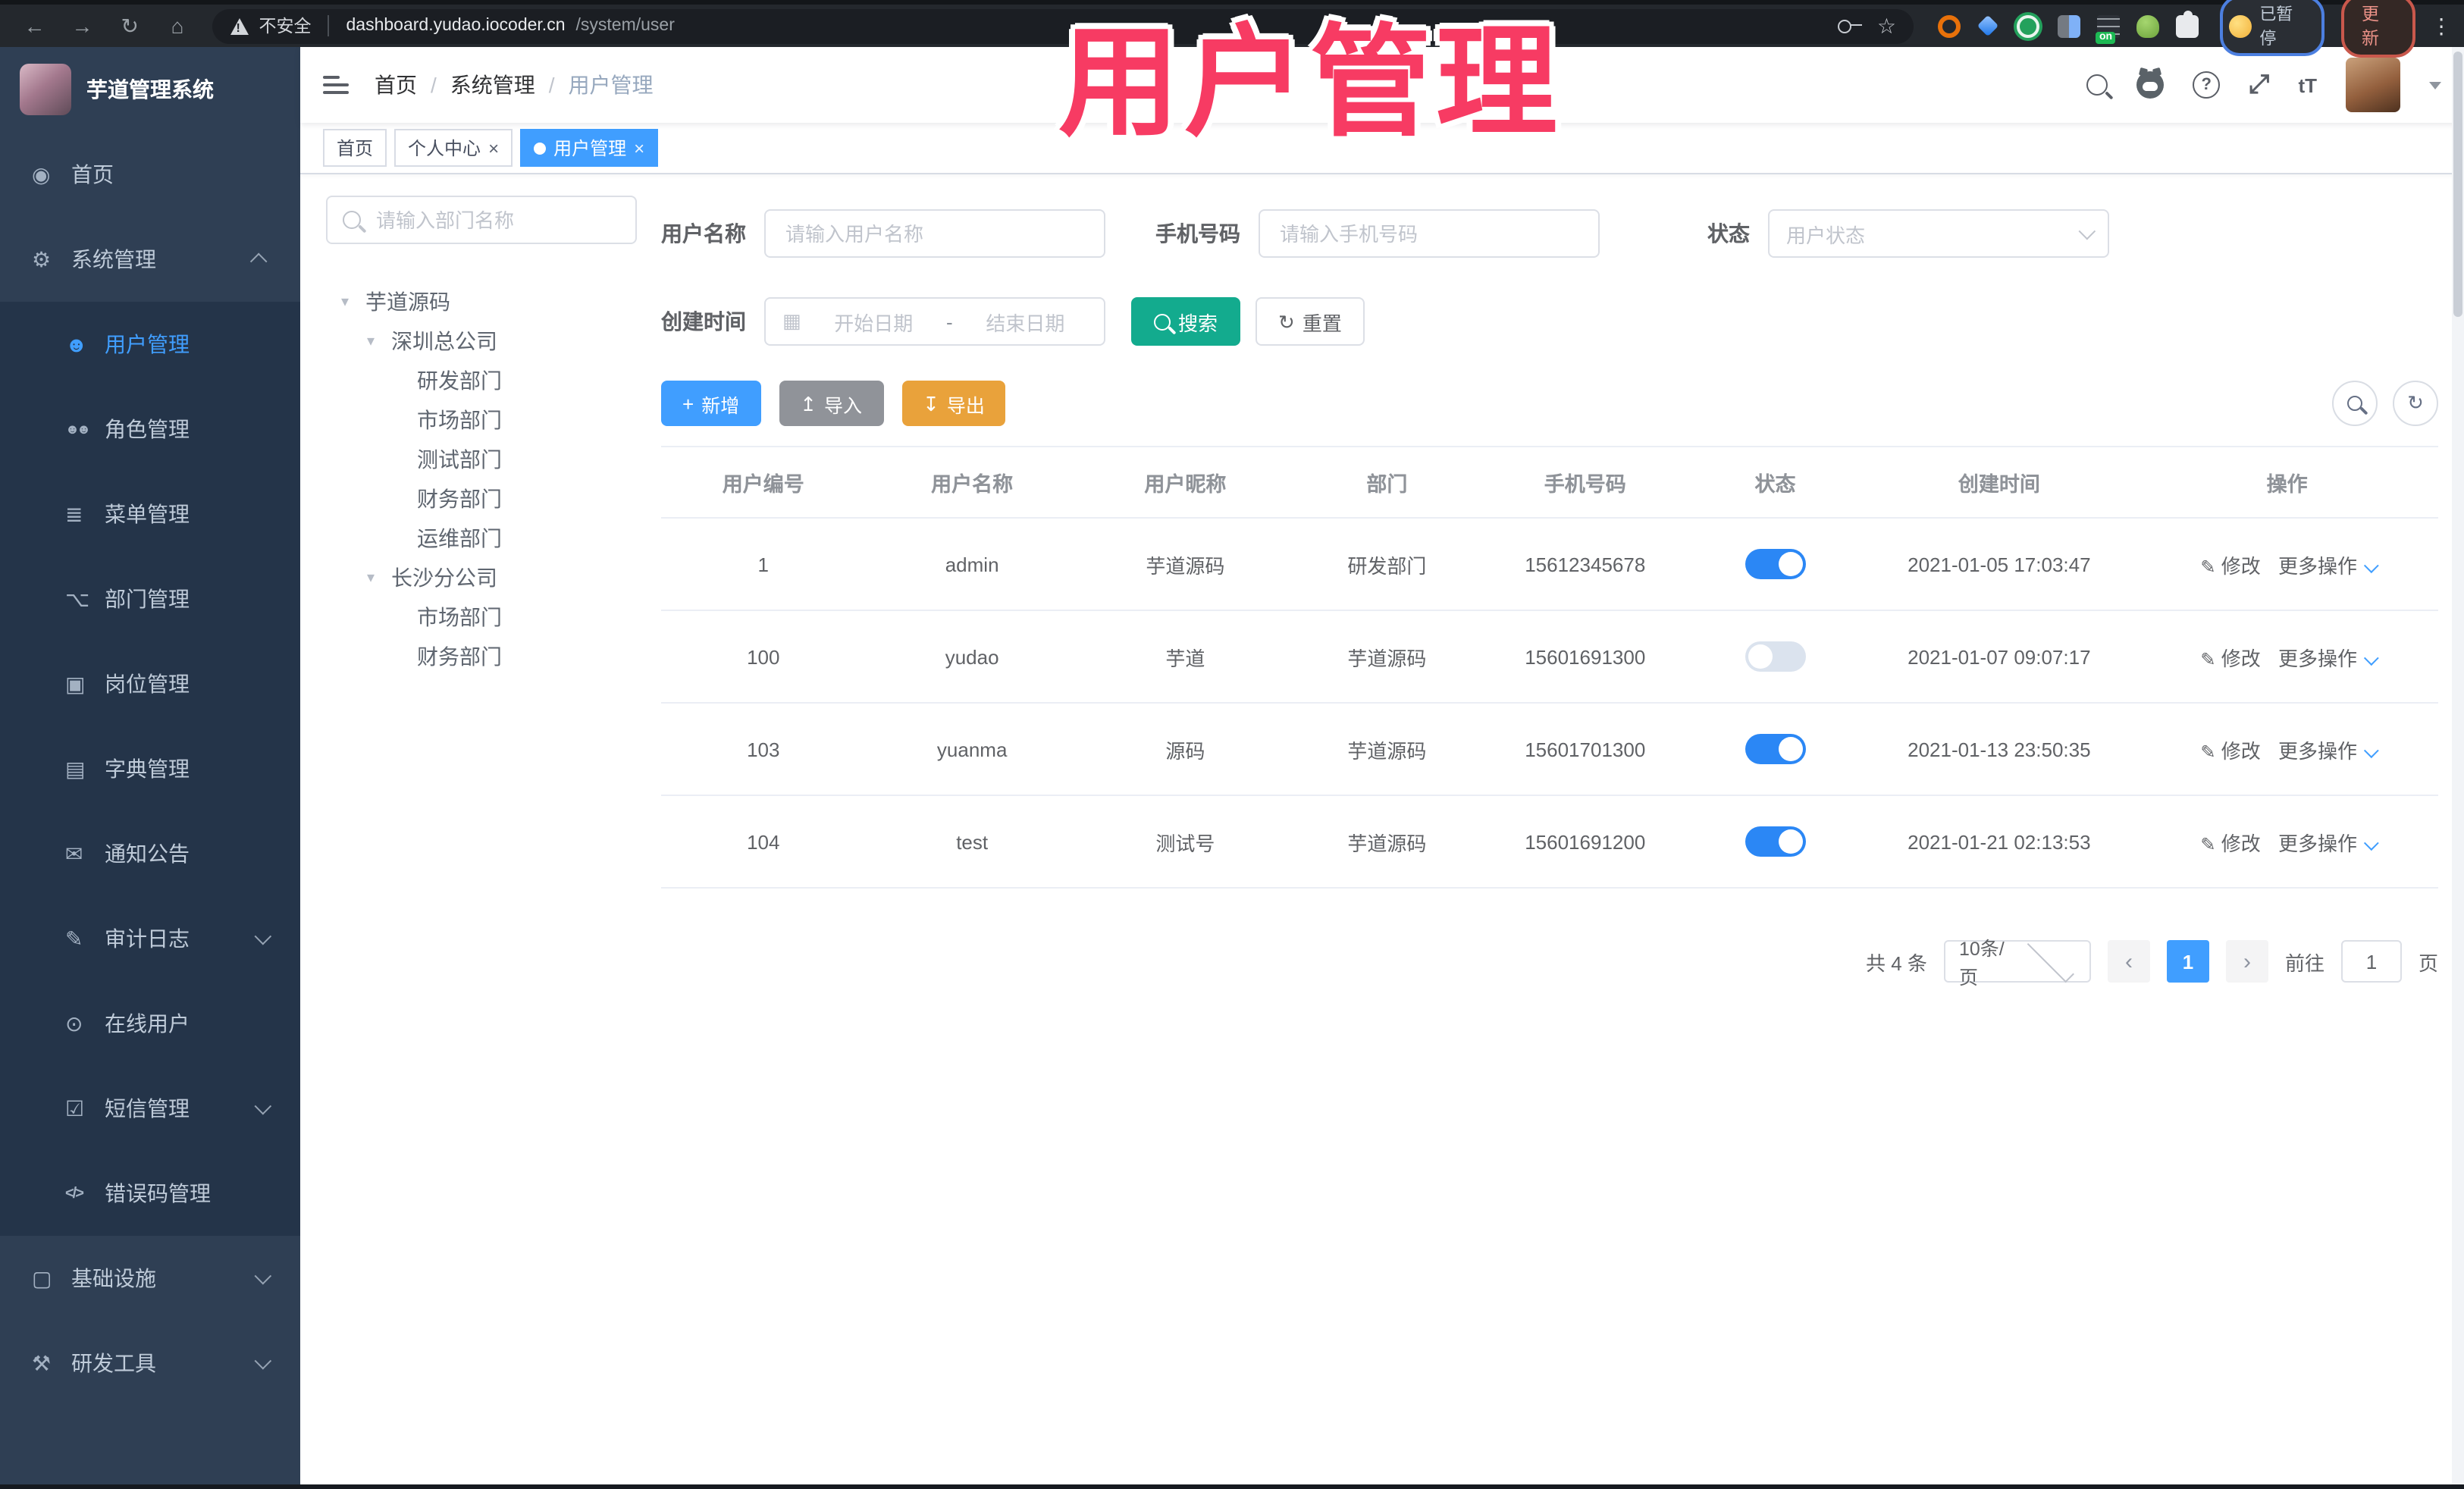 Image resolution: width=2464 pixels, height=1489 pixels. I want to click on reset-button: ↻ 重置, so click(1310, 322).